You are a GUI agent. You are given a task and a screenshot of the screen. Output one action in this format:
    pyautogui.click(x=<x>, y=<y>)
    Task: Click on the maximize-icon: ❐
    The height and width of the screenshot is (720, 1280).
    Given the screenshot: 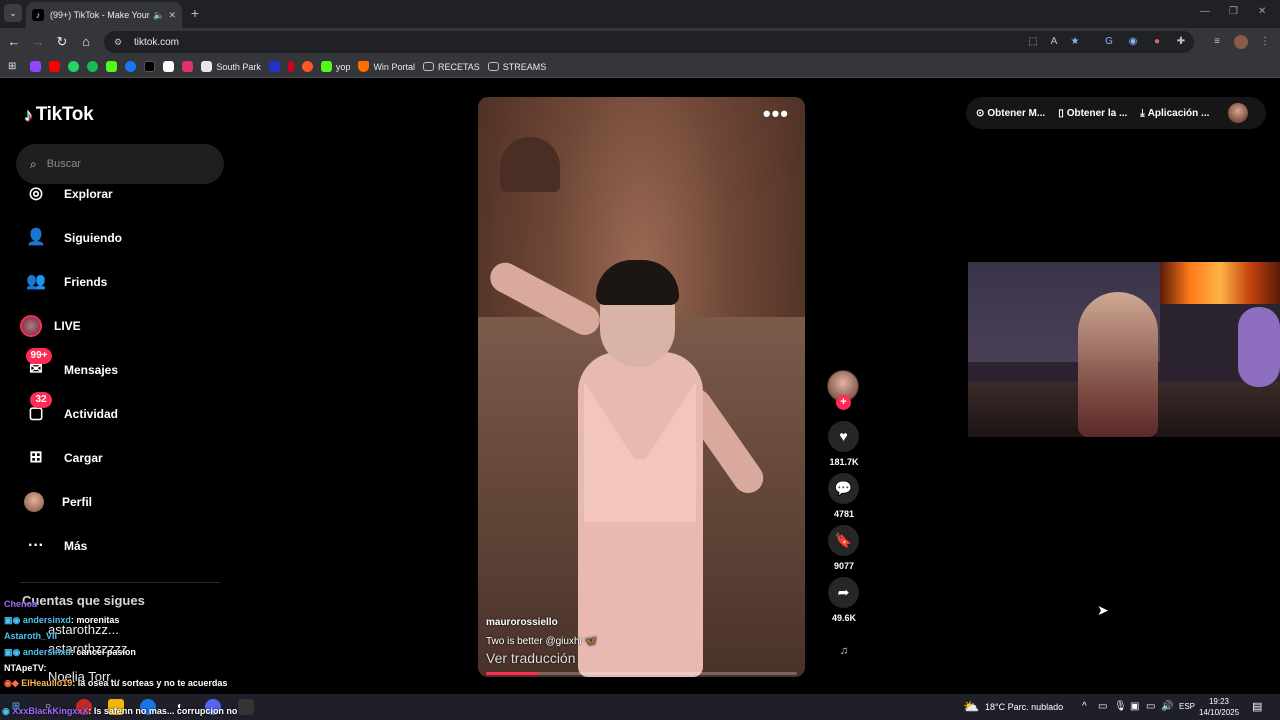 What is the action you would take?
    pyautogui.click(x=1233, y=11)
    